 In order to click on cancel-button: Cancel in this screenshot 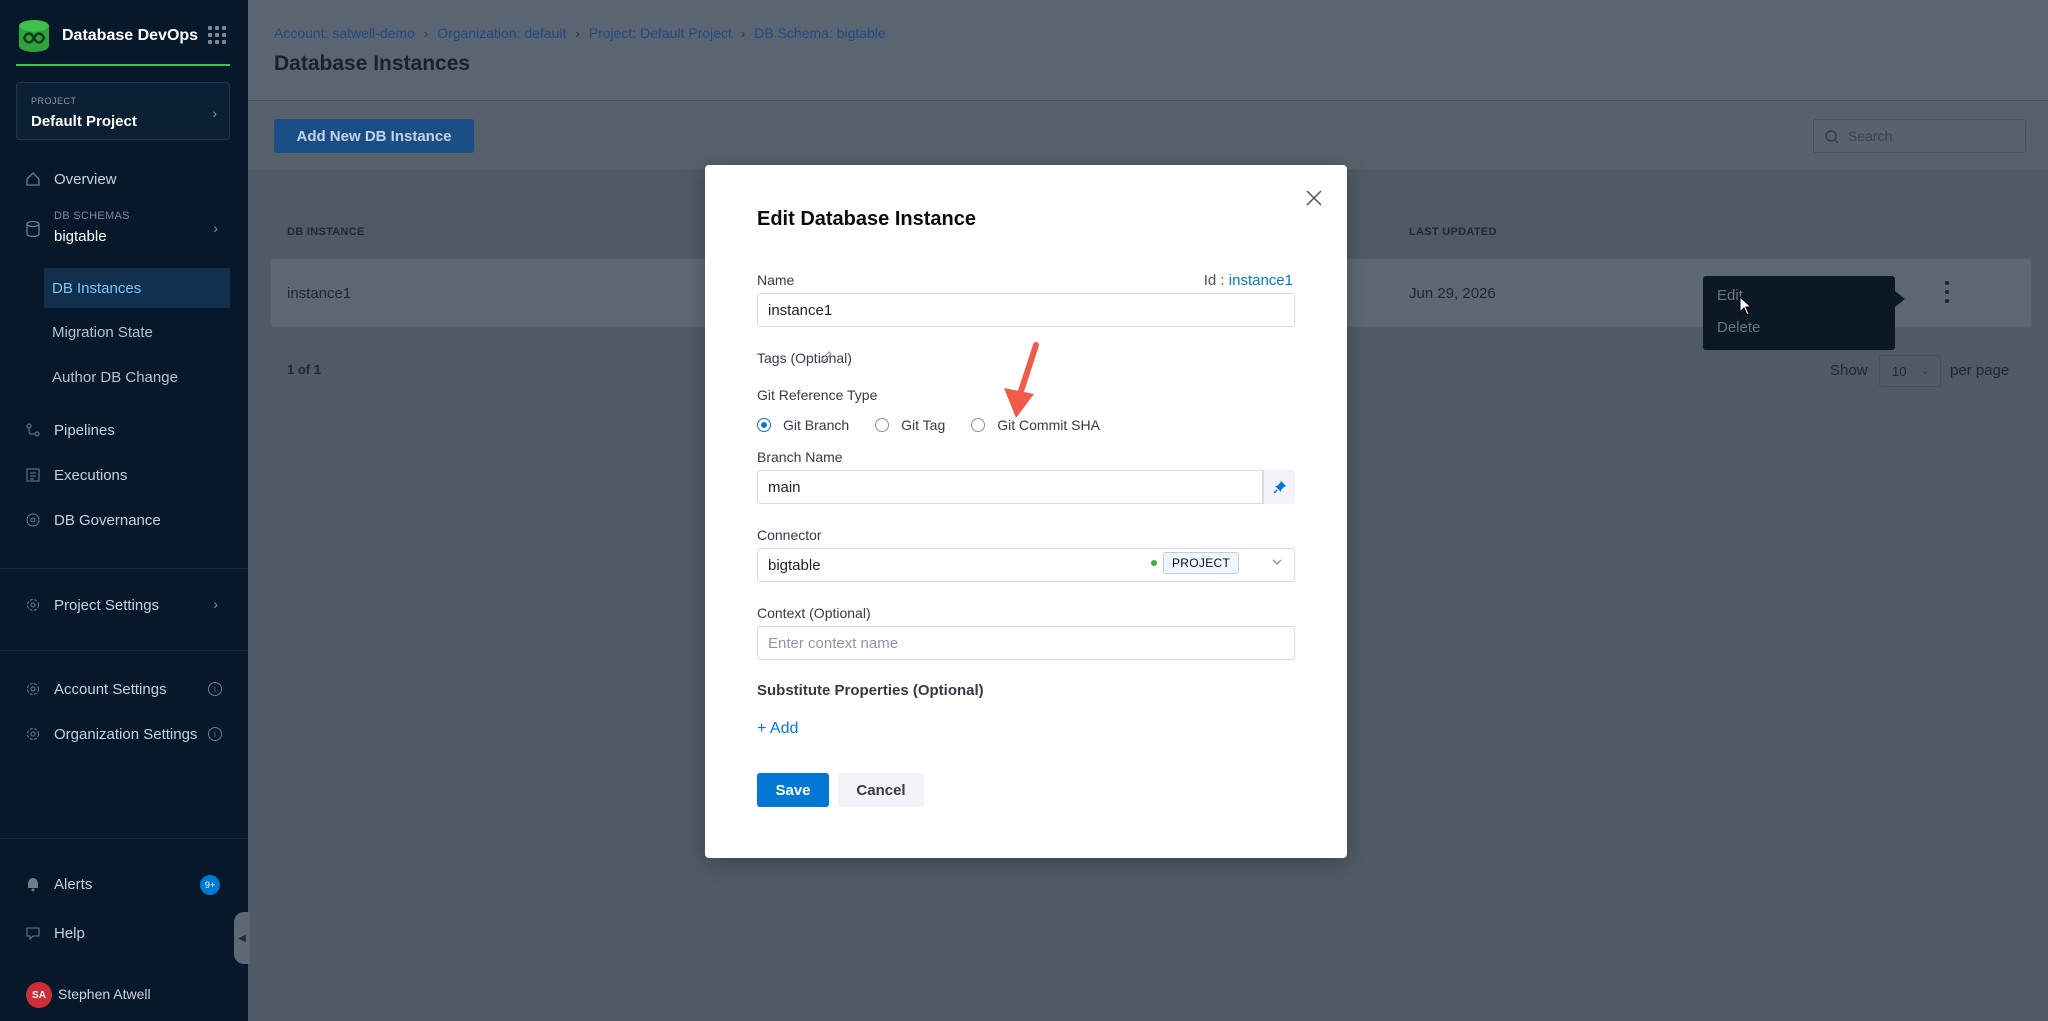, I will do `click(881, 790)`.